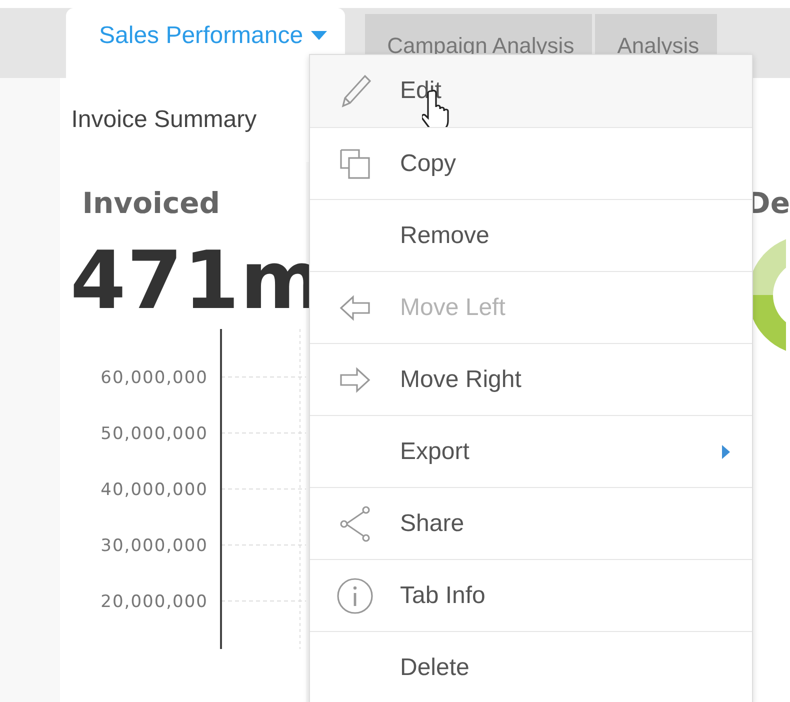  What do you see at coordinates (531, 235) in the screenshot?
I see `menu-item: Remove` at bounding box center [531, 235].